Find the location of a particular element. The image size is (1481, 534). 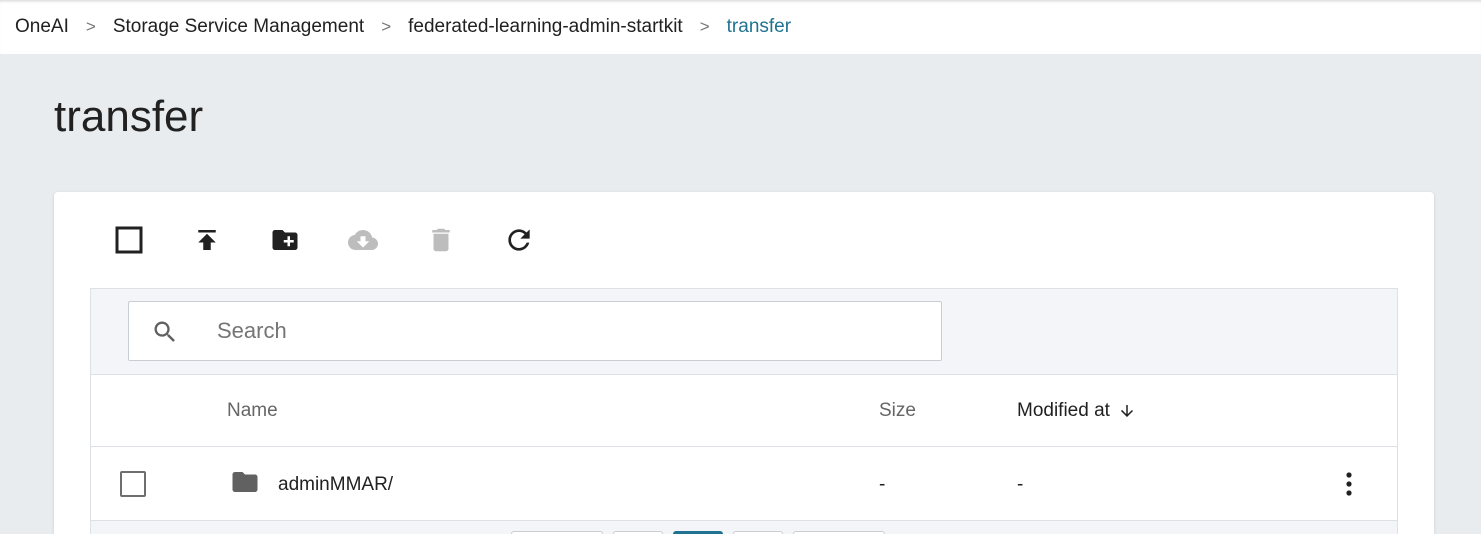

create-folder-icon is located at coordinates (285, 240).